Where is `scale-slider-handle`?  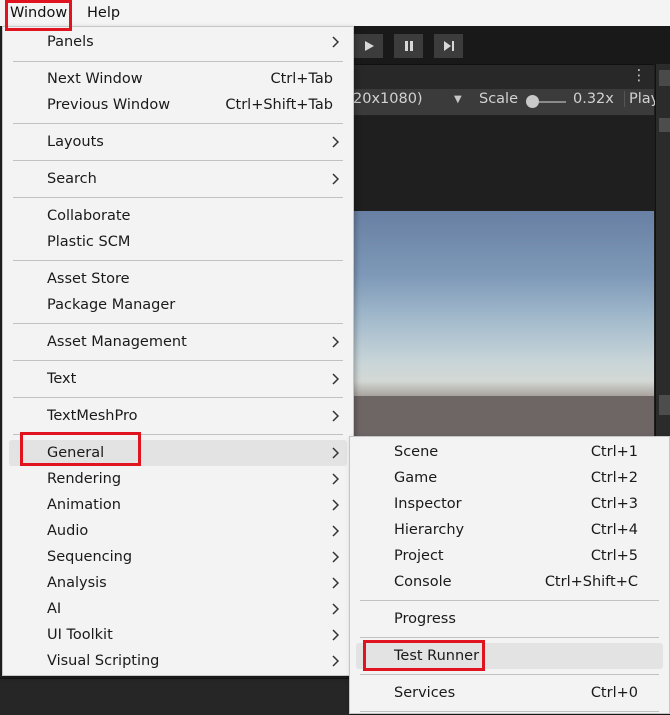
scale-slider-handle is located at coordinates (532, 101).